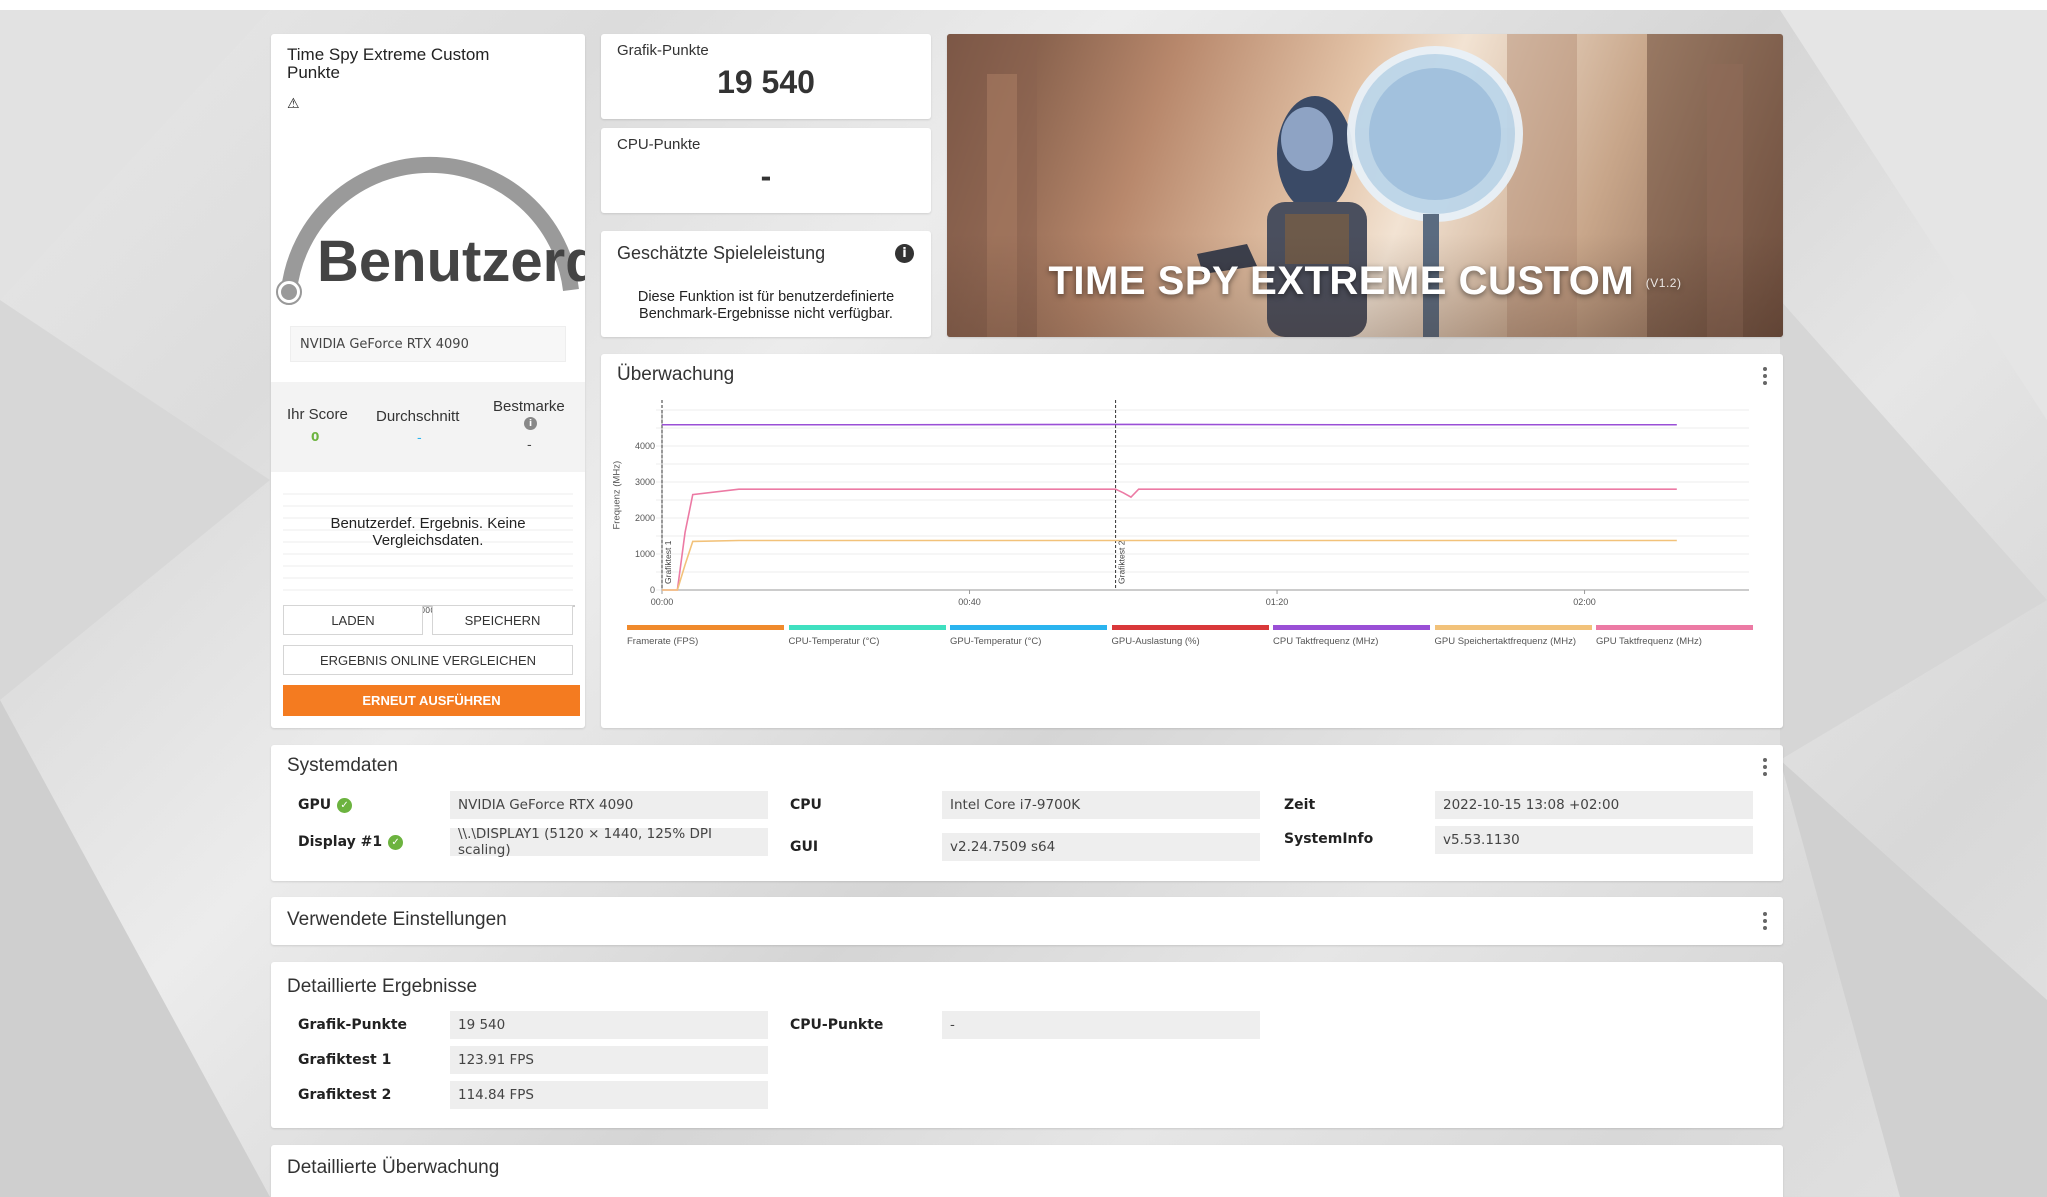  I want to click on legend-item: GPU Speichertaktfrequenz (MHz), so click(1513, 636).